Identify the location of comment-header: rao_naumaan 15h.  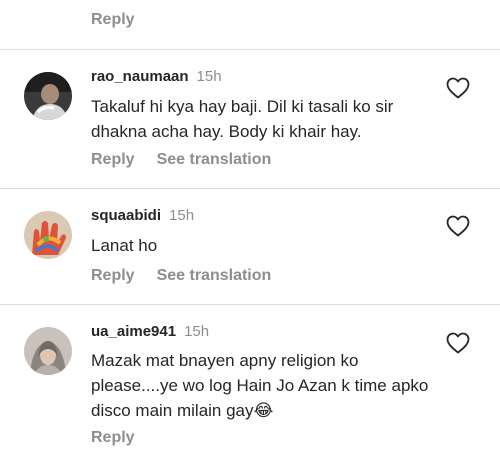
(156, 76).